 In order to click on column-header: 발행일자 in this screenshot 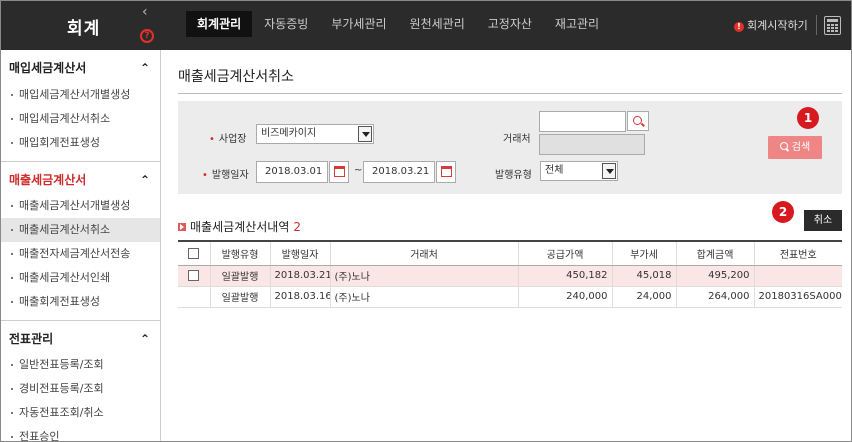, I will do `click(299, 253)`.